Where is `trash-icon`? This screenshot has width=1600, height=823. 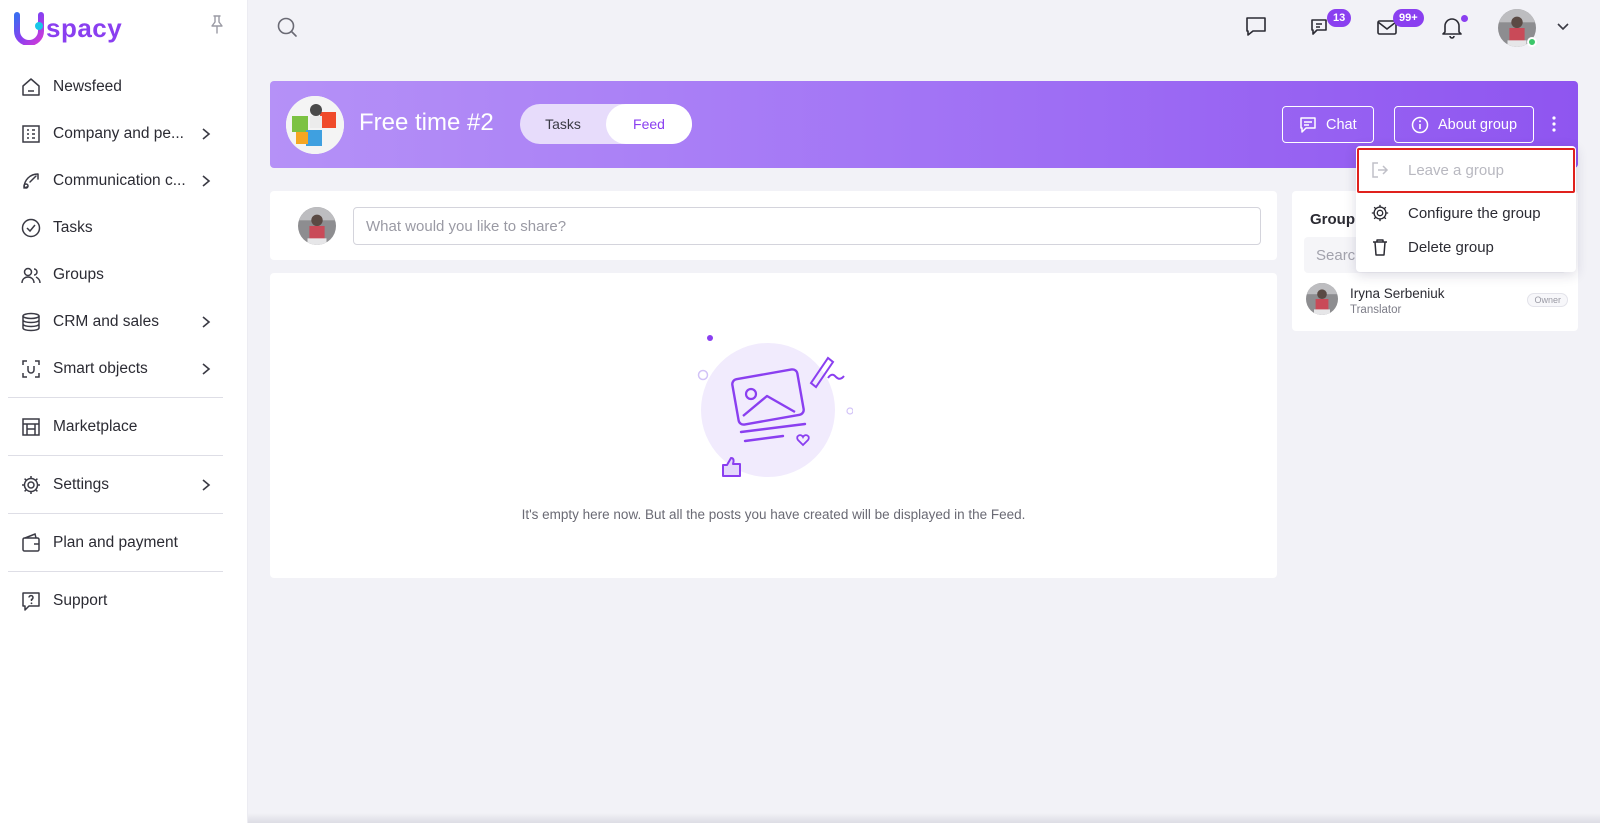
trash-icon is located at coordinates (1380, 247).